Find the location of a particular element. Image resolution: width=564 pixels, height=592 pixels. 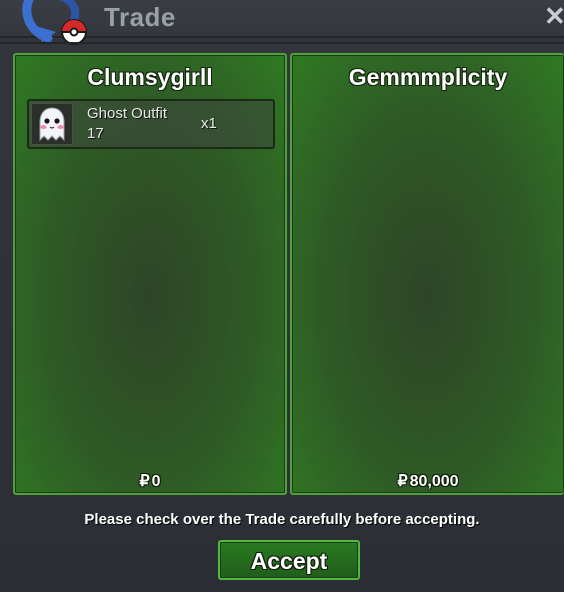

player-name-left: Clumsygirll is located at coordinates (150, 77).